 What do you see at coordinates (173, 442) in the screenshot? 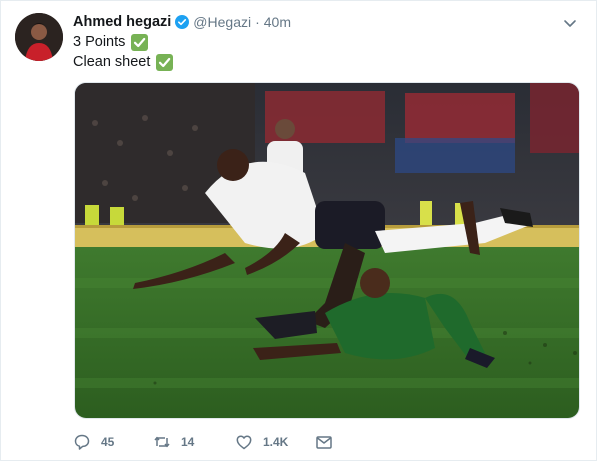
I see `retweet-button: 14` at bounding box center [173, 442].